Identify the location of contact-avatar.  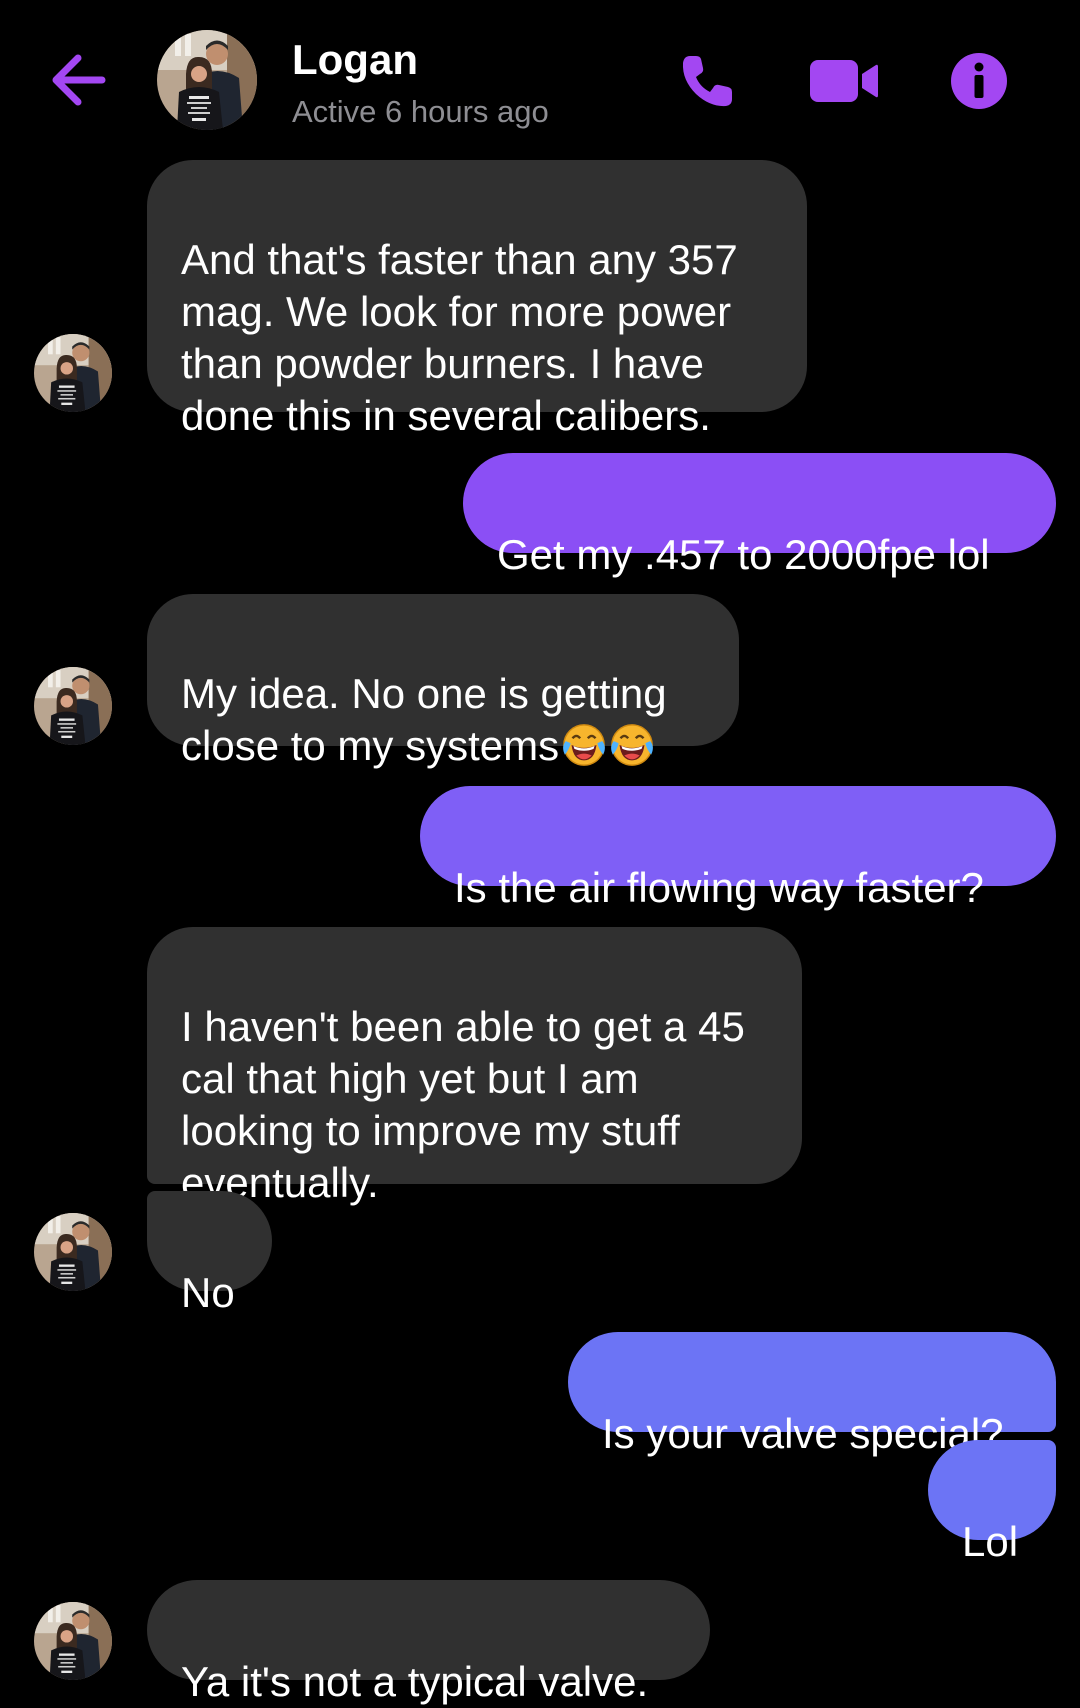
(207, 80).